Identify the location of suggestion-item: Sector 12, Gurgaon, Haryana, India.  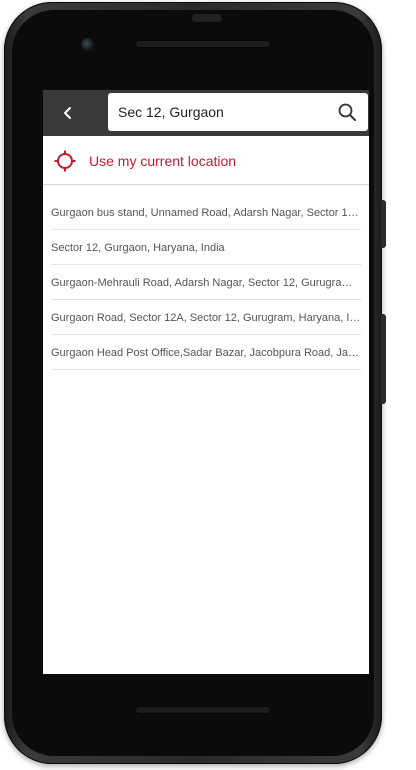
(206, 248).